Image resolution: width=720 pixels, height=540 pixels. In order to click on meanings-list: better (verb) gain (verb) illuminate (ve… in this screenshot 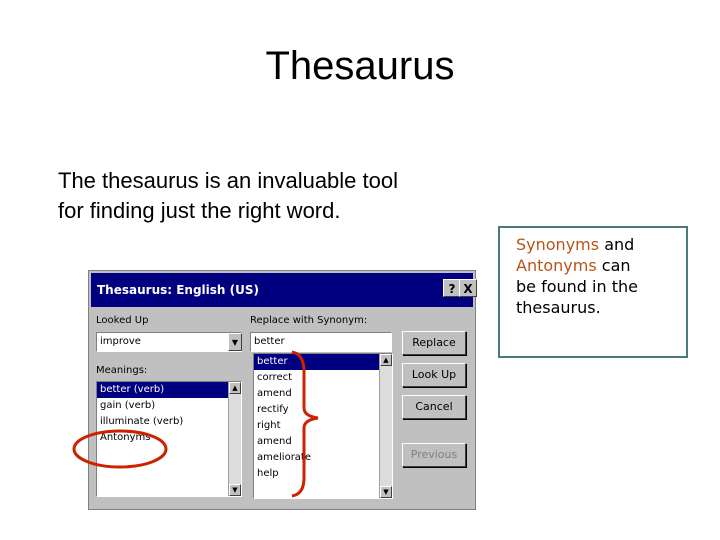, I will do `click(169, 439)`.